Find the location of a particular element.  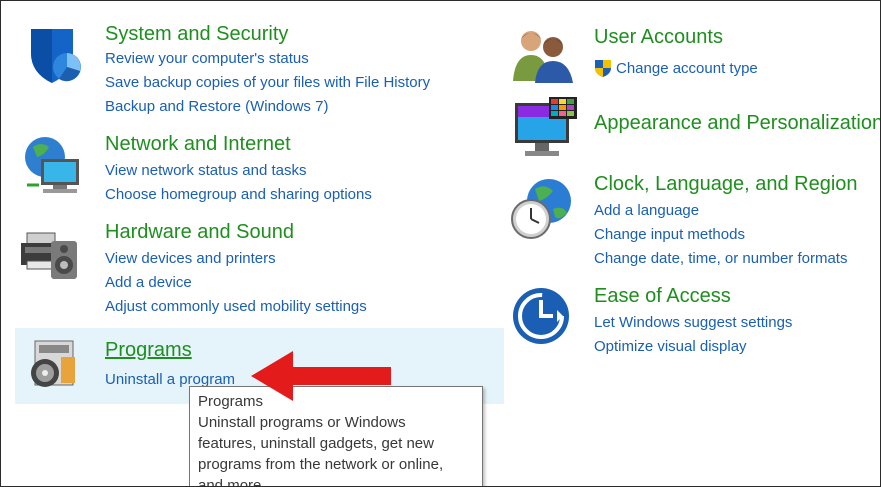

link-optimize-visual-display: Optimize visual display is located at coordinates (670, 347).